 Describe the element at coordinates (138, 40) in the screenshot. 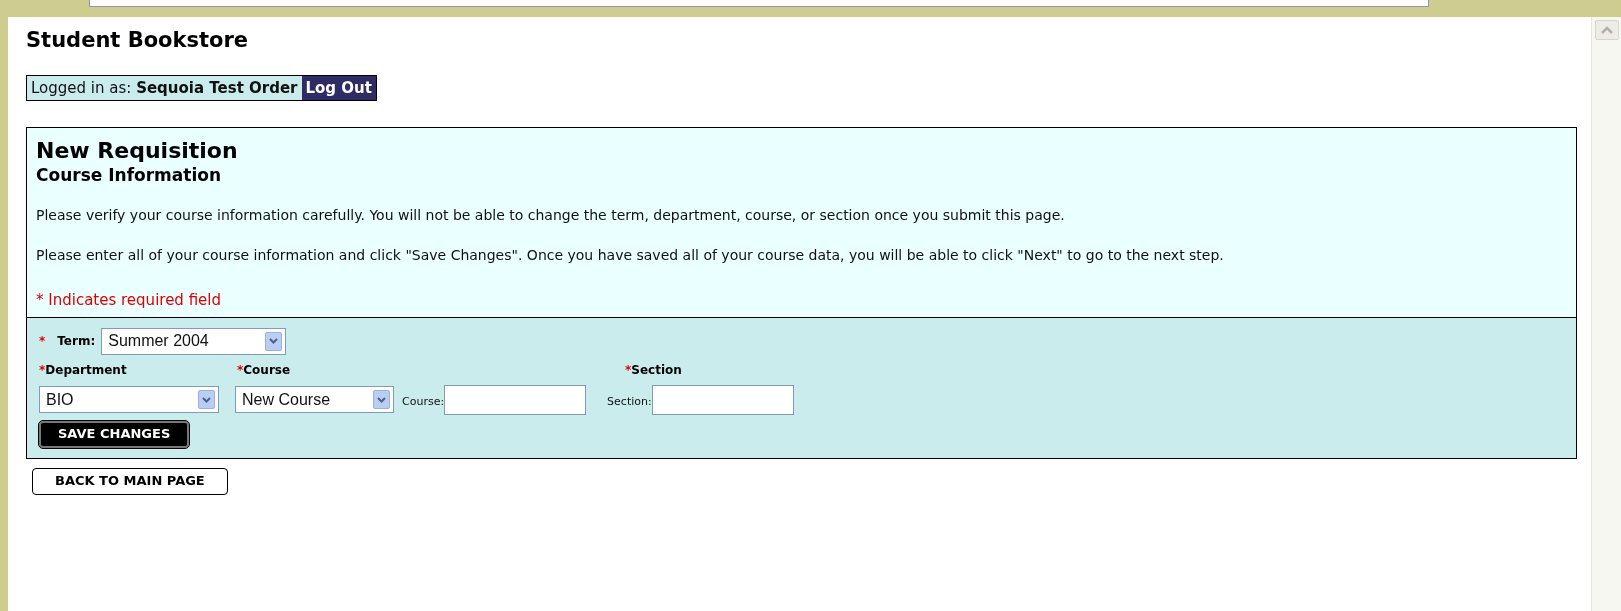

I see `site-title: Student Bookstore` at that location.